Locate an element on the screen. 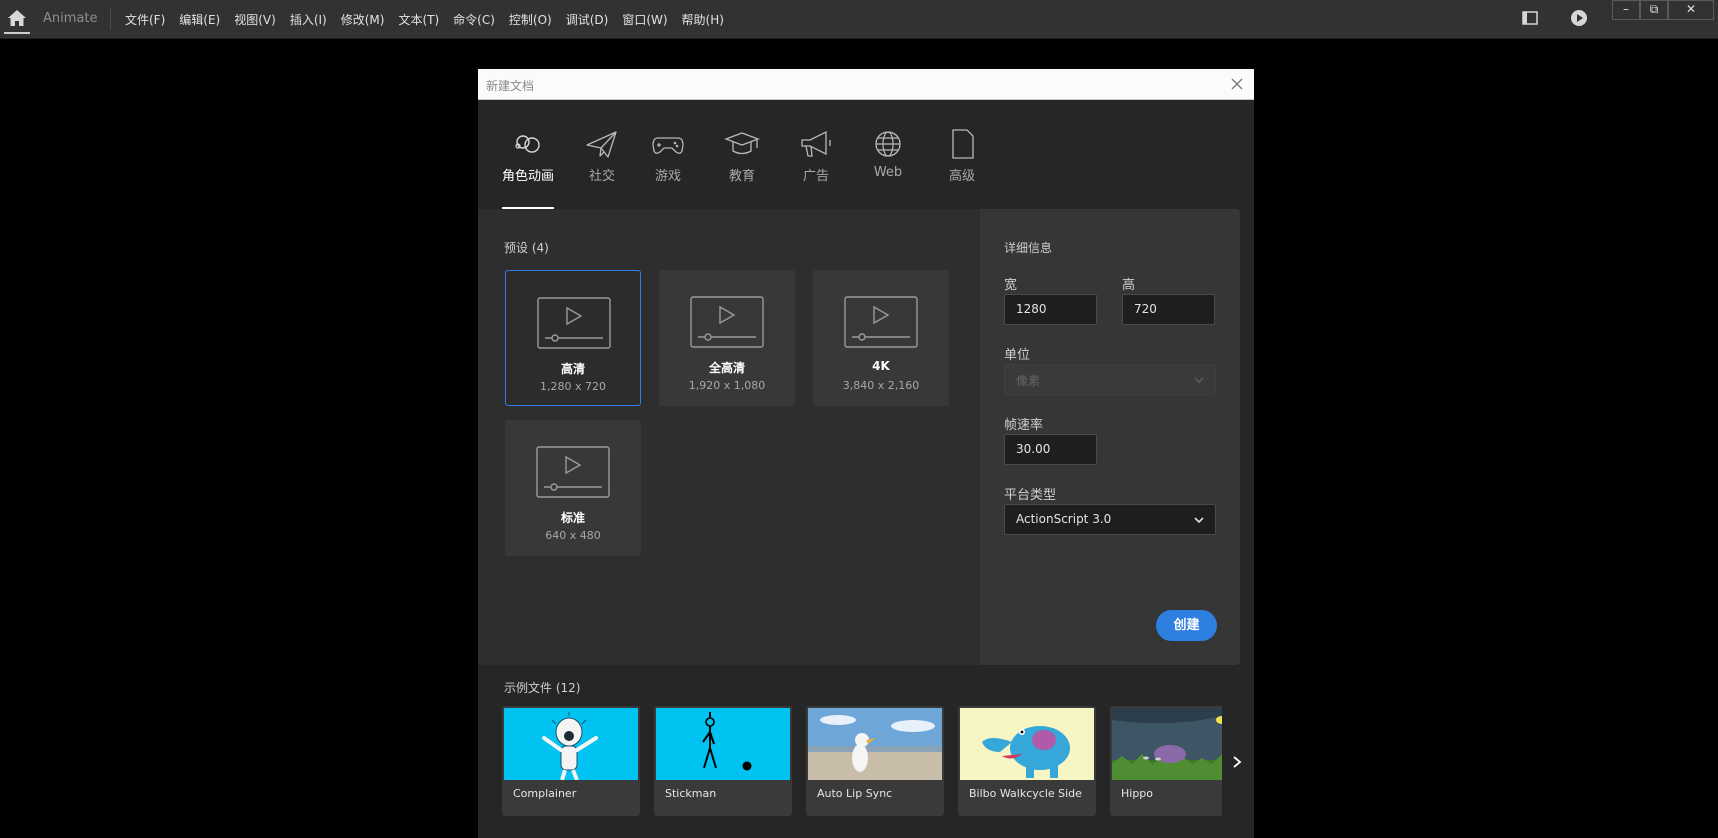  sample-bilbo-walkcycle: Bilbo Walkcycle Side is located at coordinates (1027, 761).